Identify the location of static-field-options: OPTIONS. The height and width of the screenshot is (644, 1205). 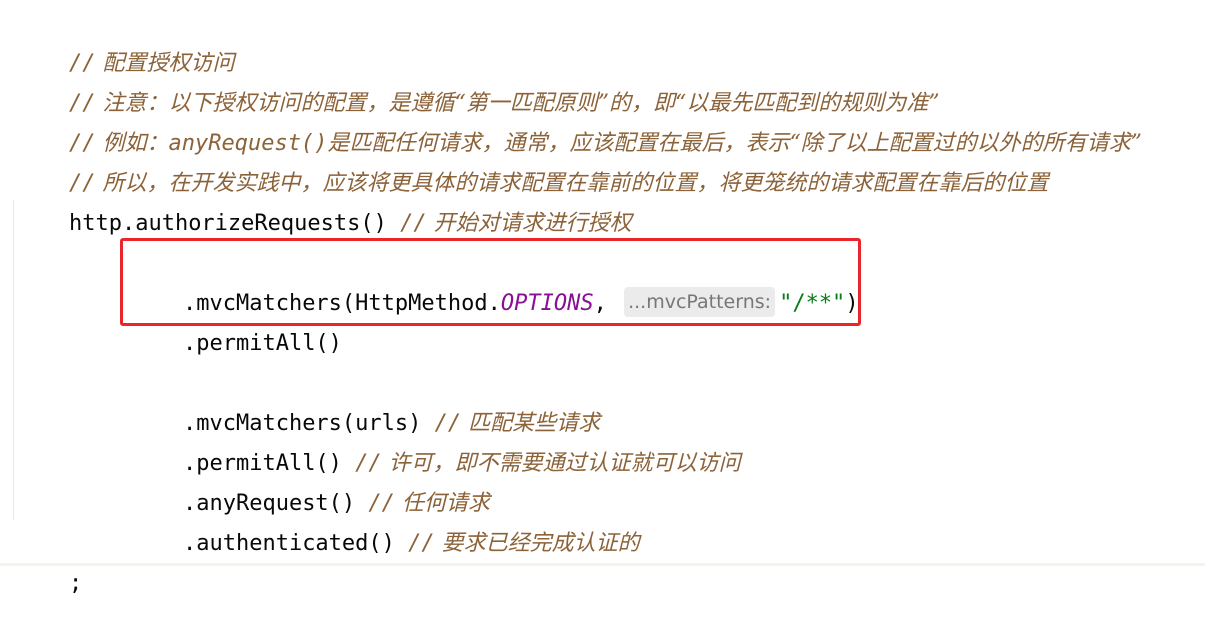
(547, 303).